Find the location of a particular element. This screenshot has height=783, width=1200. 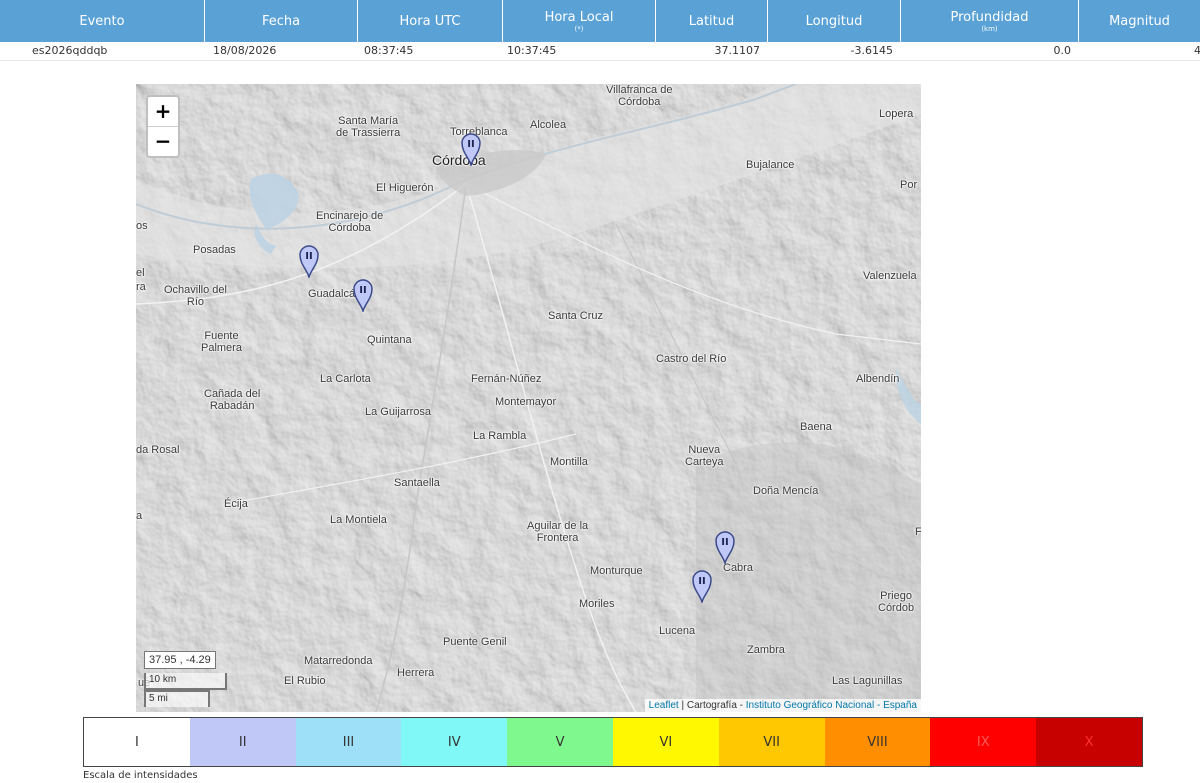

intensity-level-6: VI is located at coordinates (665, 742).